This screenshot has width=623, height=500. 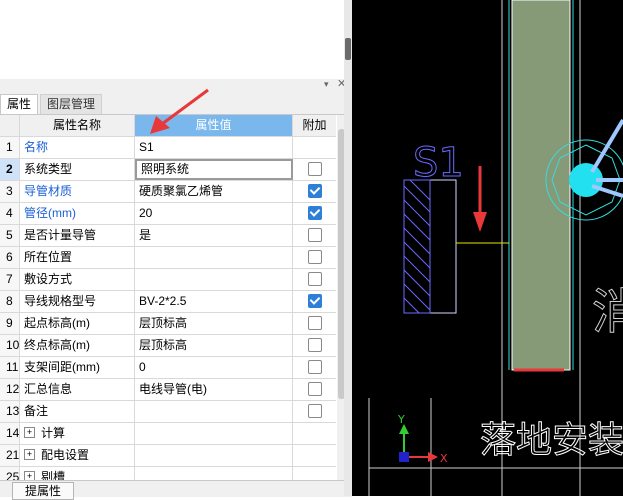 What do you see at coordinates (77, 235) in the screenshot?
I see `property-name: 是否计量导管` at bounding box center [77, 235].